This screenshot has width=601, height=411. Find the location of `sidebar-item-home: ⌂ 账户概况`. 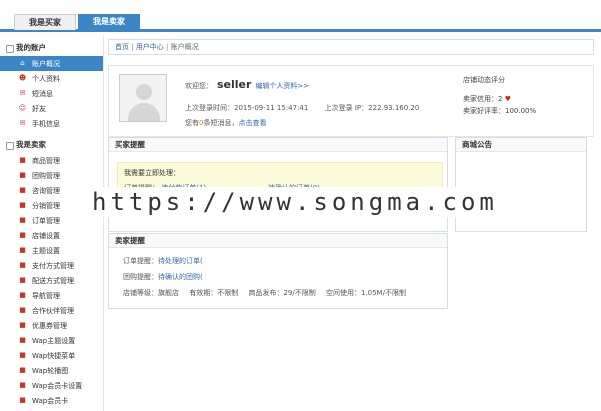

sidebar-item-home: ⌂ 账户概况 is located at coordinates (51, 63).